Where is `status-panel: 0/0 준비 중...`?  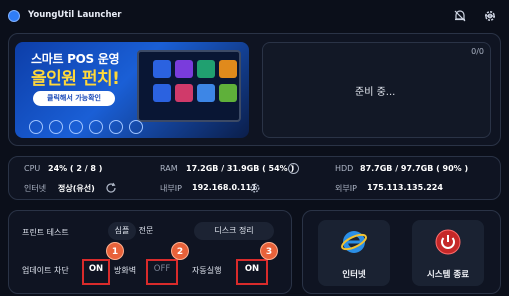
status-panel: 0/0 준비 중... is located at coordinates (376, 90).